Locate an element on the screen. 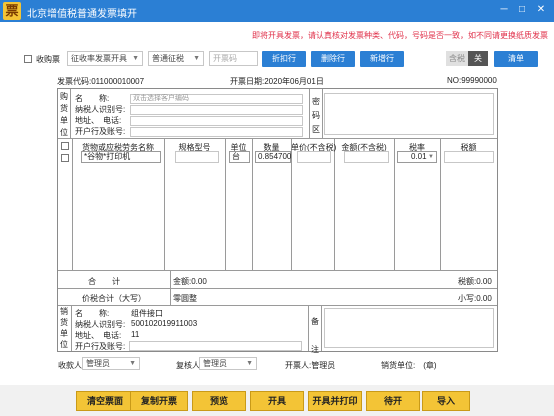  invoice-number: NO:99990000 is located at coordinates (472, 80).